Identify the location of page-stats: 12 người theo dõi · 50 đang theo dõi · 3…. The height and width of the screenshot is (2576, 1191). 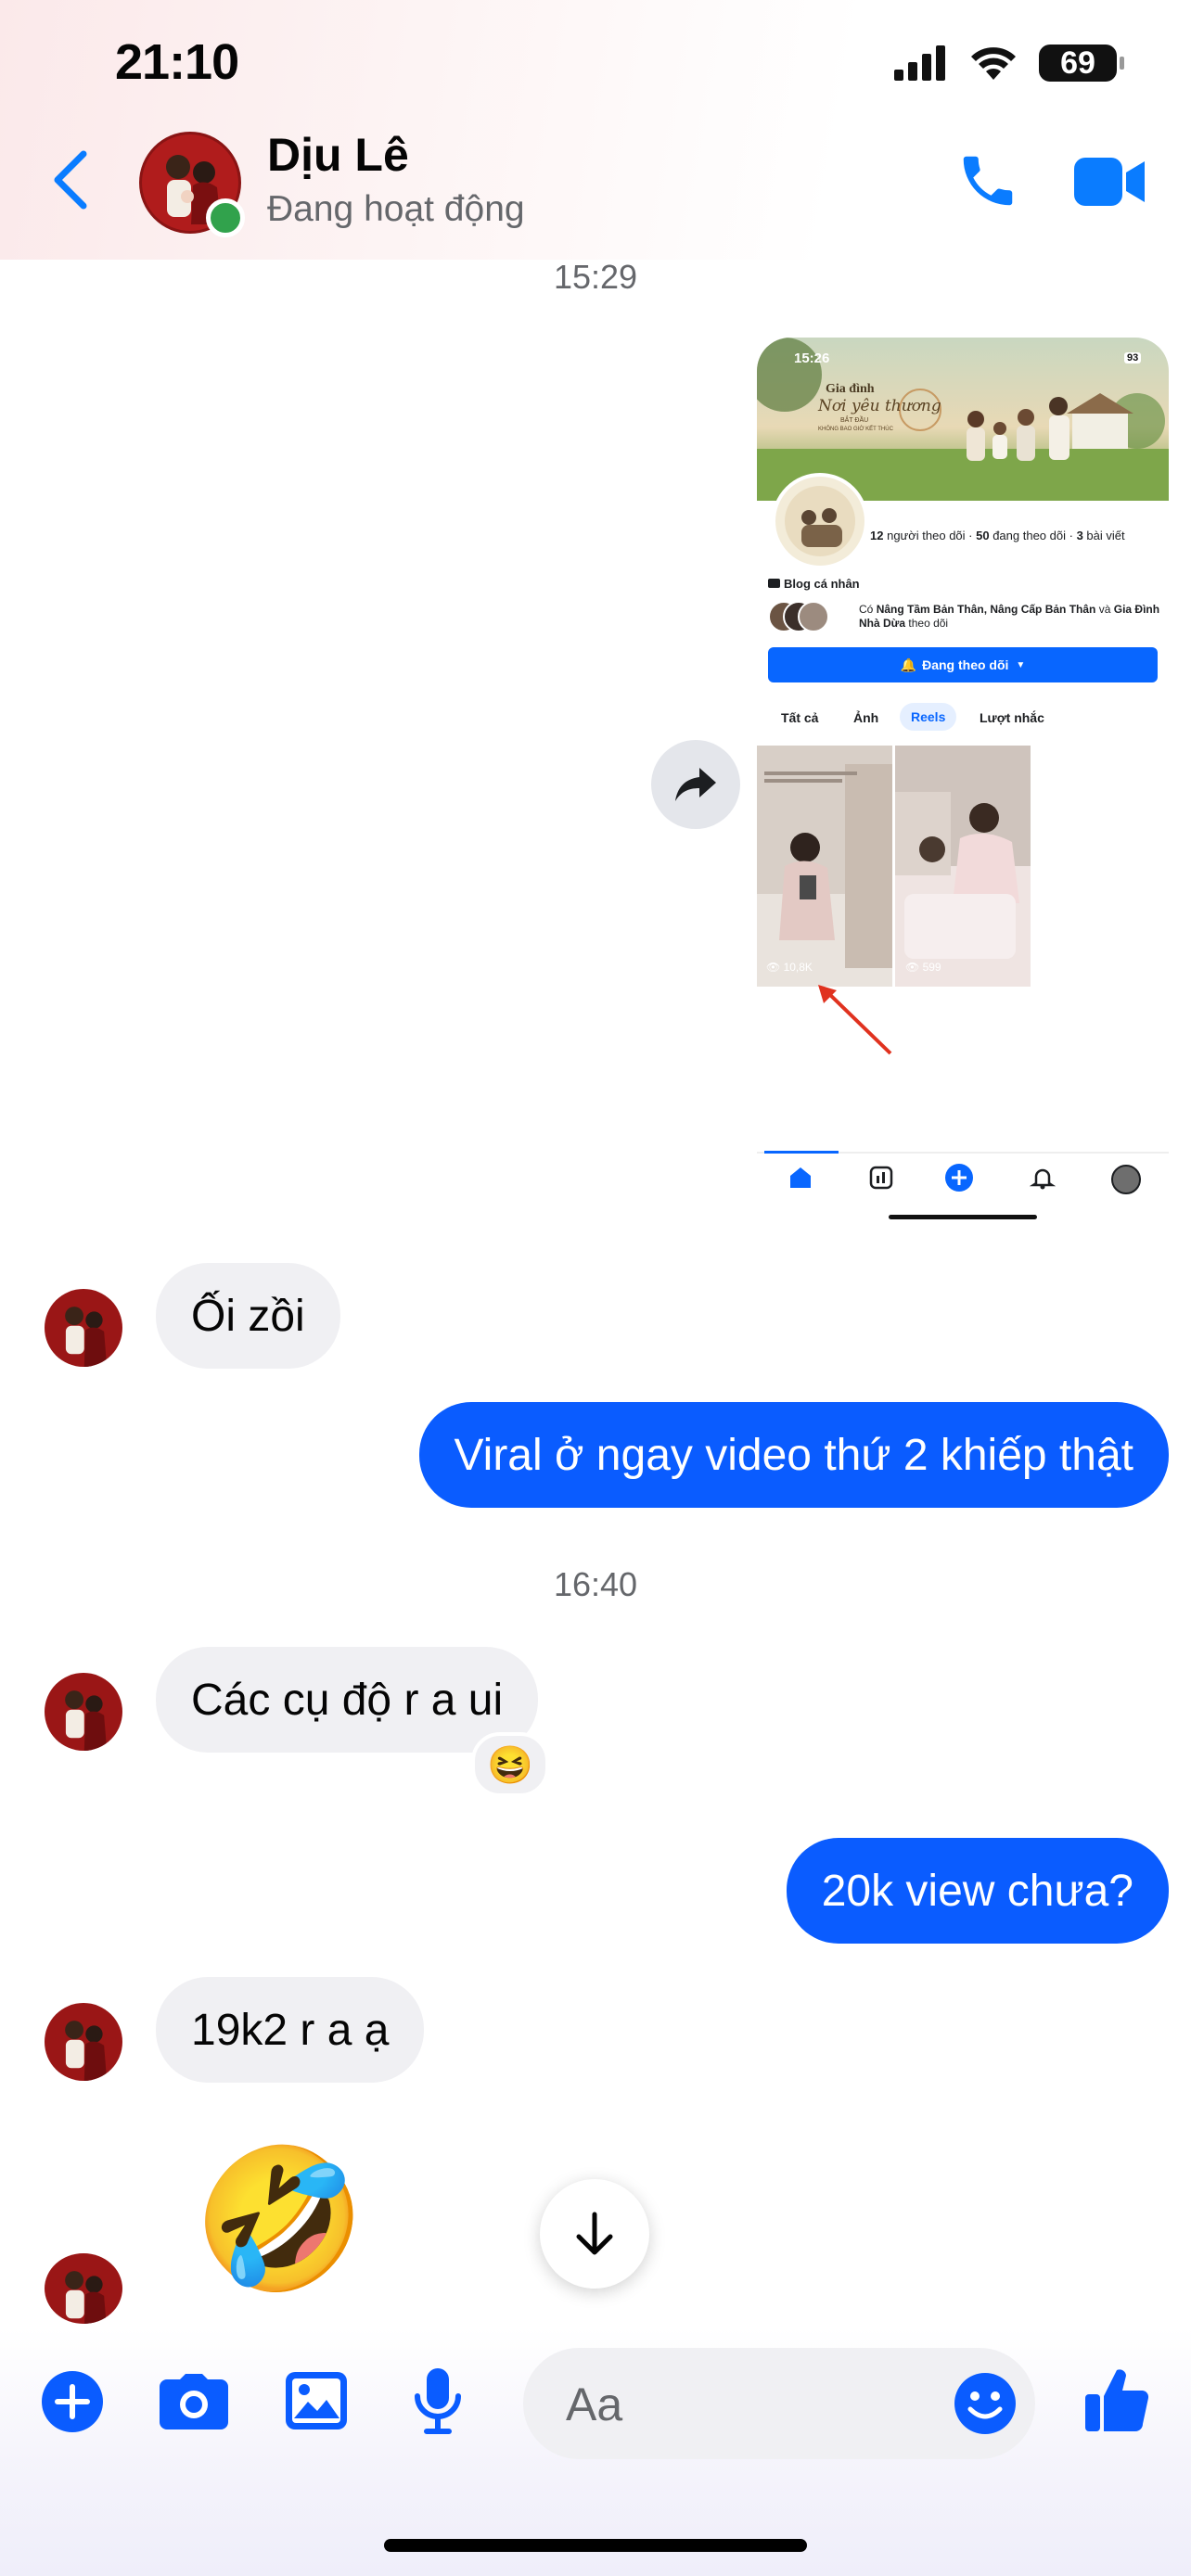
(997, 535).